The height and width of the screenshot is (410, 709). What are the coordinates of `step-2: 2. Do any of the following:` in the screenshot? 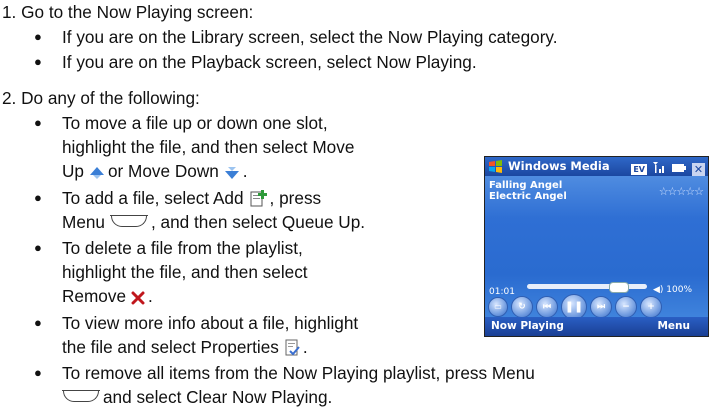 It's located at (101, 98).